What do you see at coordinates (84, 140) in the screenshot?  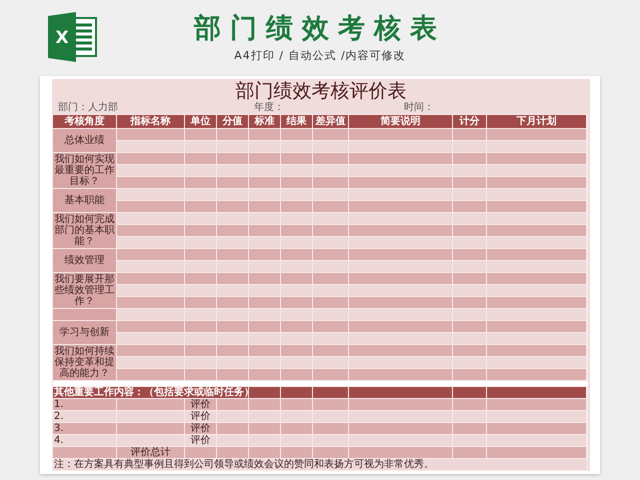 I see `category-cell: 总体业绩` at bounding box center [84, 140].